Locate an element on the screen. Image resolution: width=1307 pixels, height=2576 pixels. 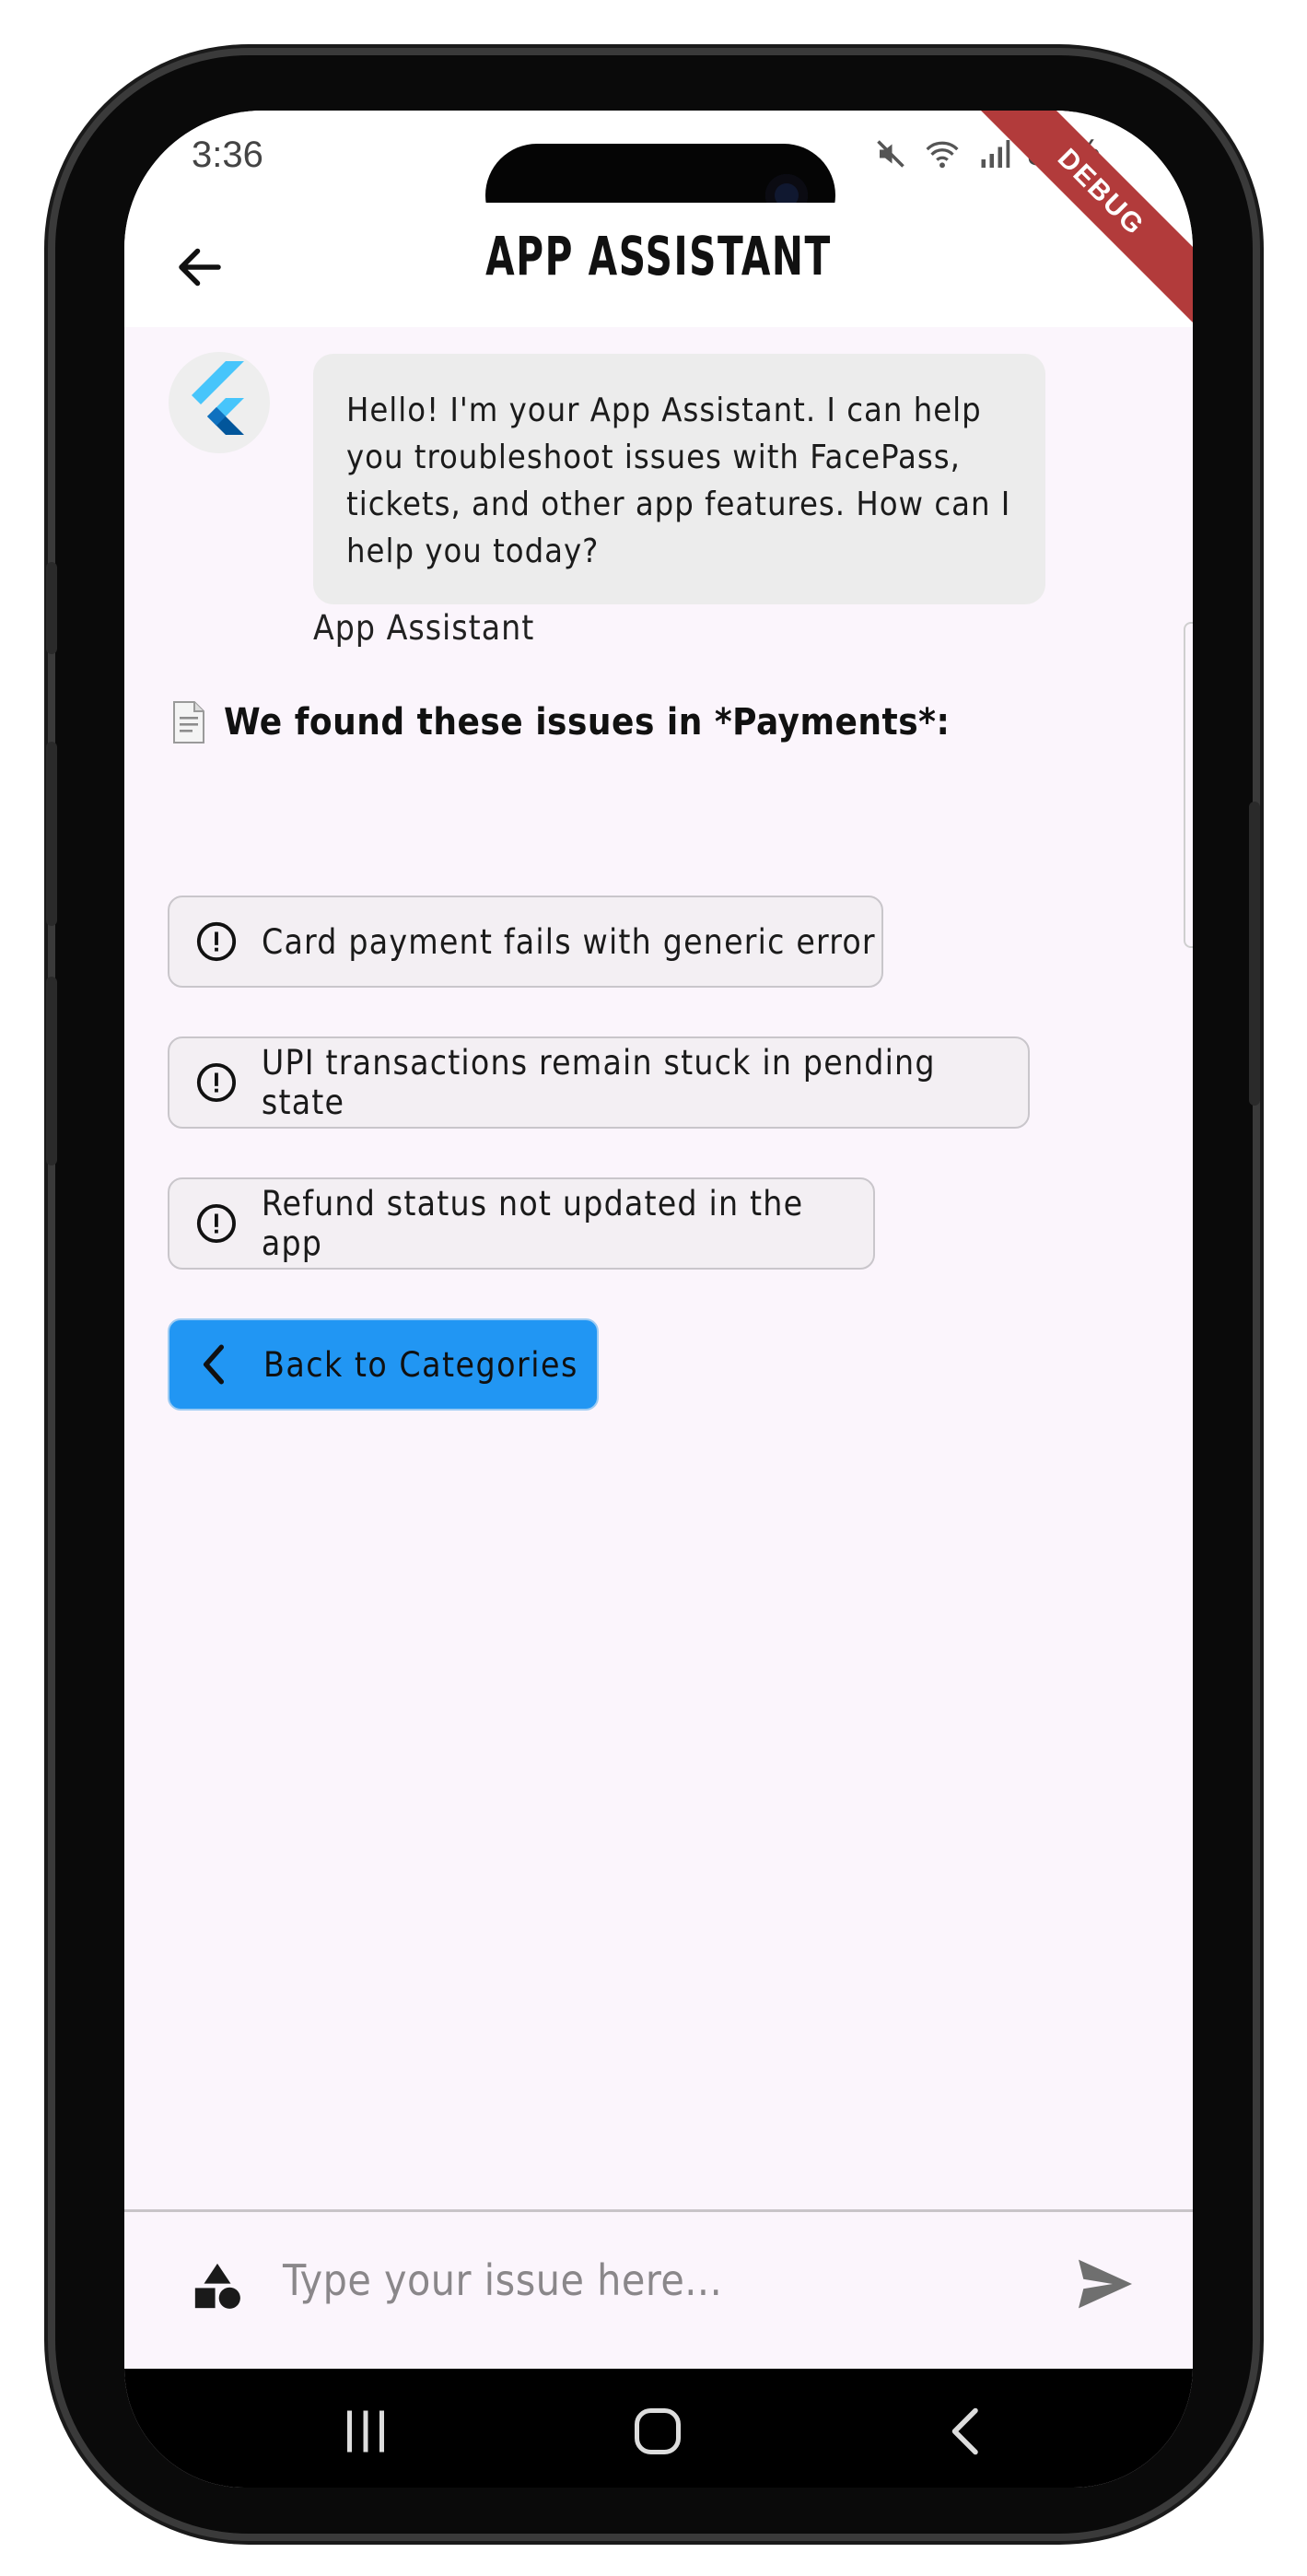
send-icon is located at coordinates (1106, 2284).